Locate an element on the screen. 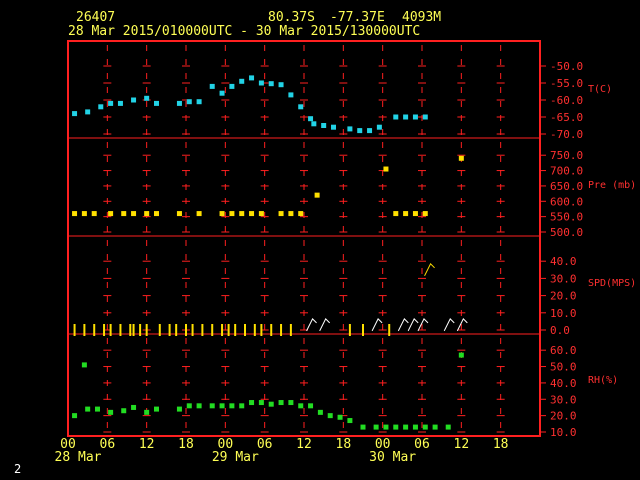  y-tick-label: -50.0 is located at coordinates (566, 66).